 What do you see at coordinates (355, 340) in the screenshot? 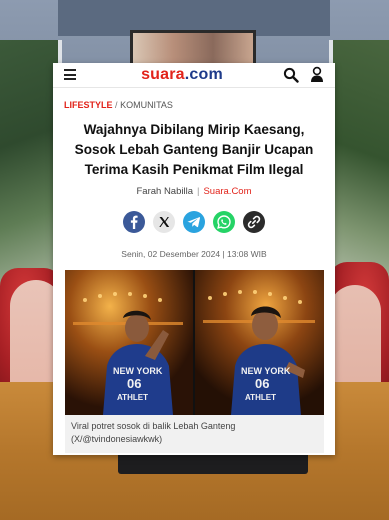
I see `right-person` at bounding box center [355, 340].